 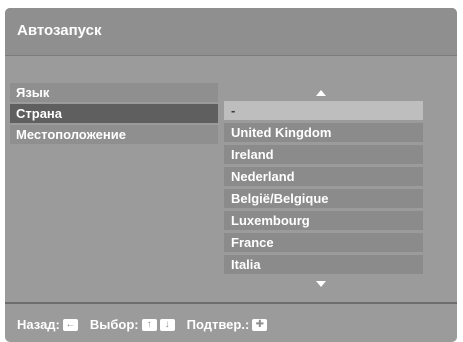 What do you see at coordinates (231, 32) in the screenshot?
I see `title-bar: Автозапуск` at bounding box center [231, 32].